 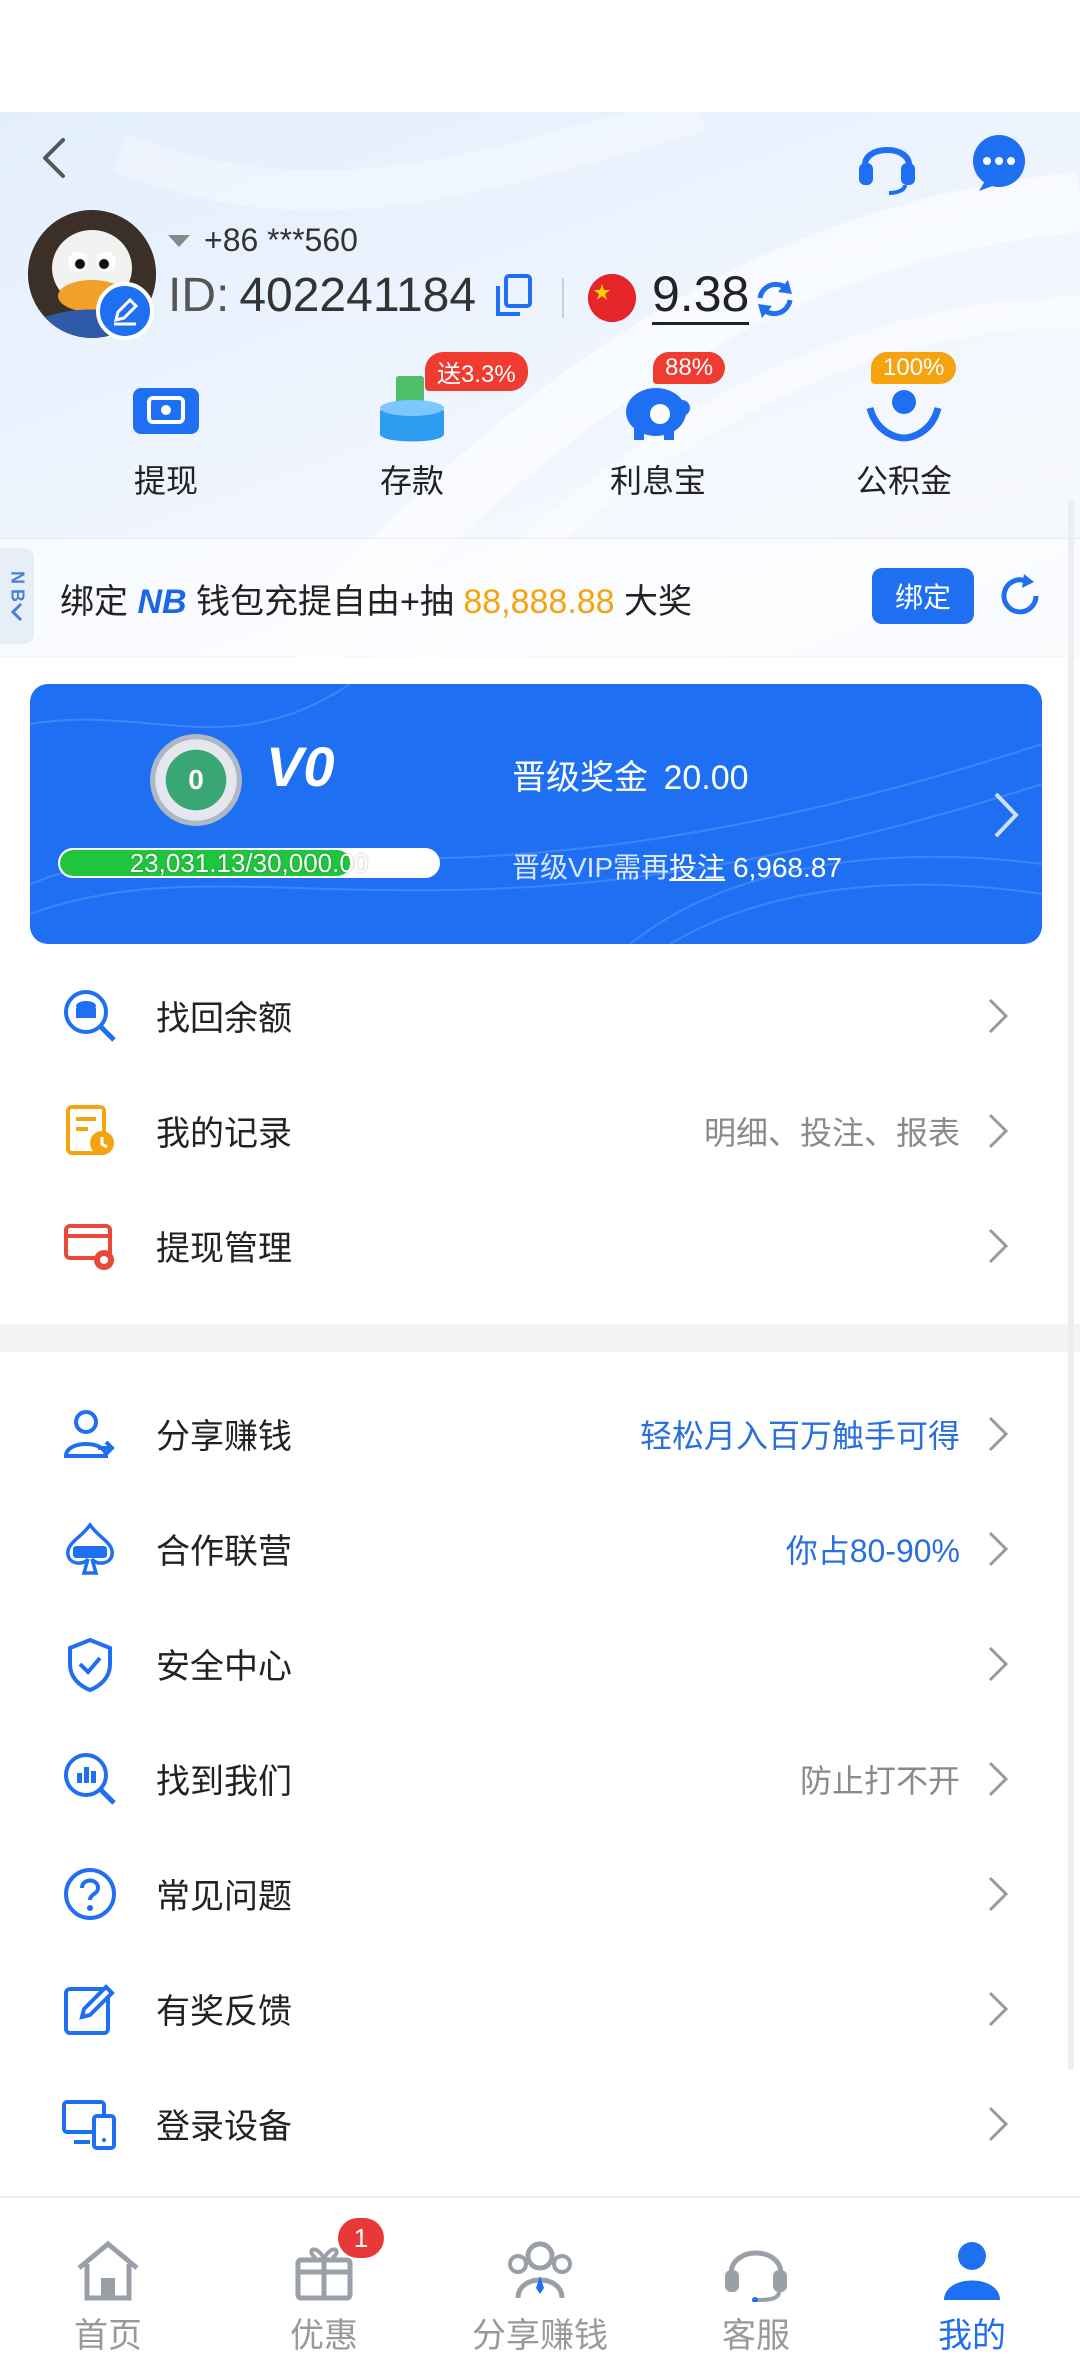 I want to click on quick-withdraw-label: 提现, so click(x=165, y=481).